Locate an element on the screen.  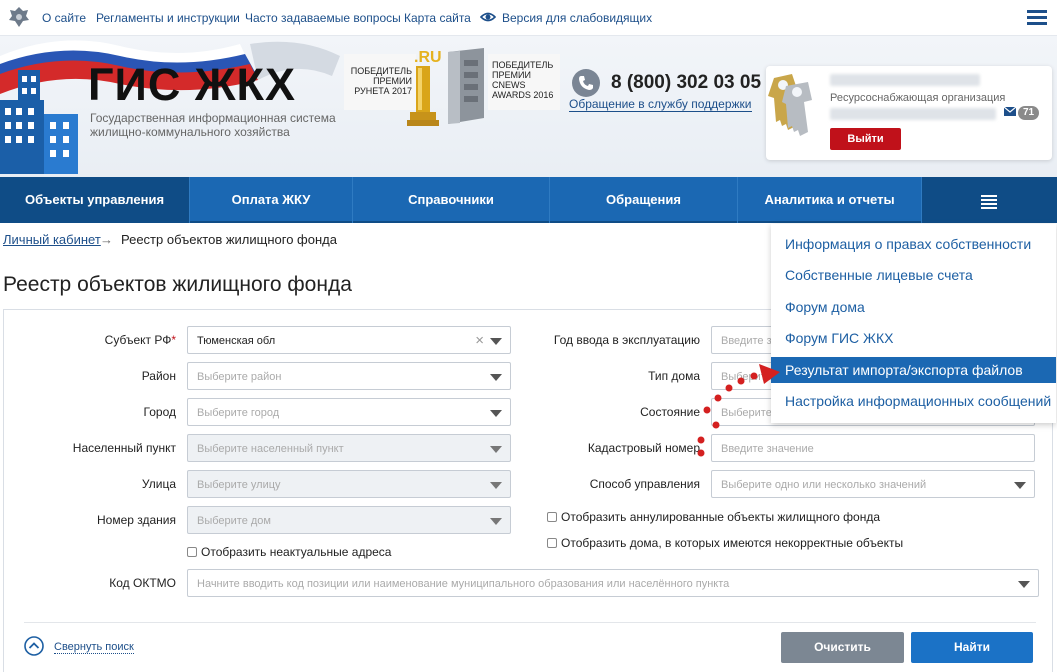
settlement-select: Выберите населенный пункт is located at coordinates (349, 448).